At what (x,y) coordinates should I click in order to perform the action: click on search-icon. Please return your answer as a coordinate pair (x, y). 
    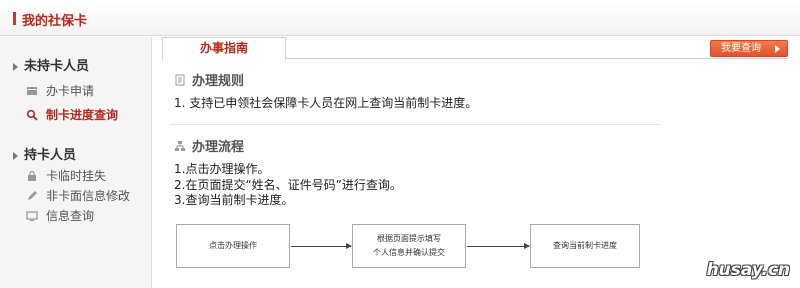
    Looking at the image, I should click on (32, 115).